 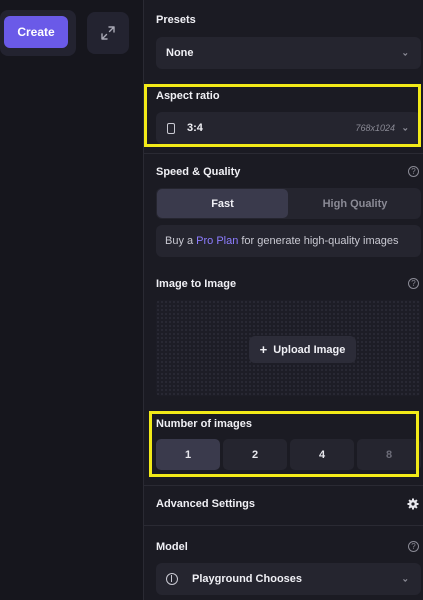 What do you see at coordinates (247, 579) in the screenshot?
I see `model-value: Playground Chooses` at bounding box center [247, 579].